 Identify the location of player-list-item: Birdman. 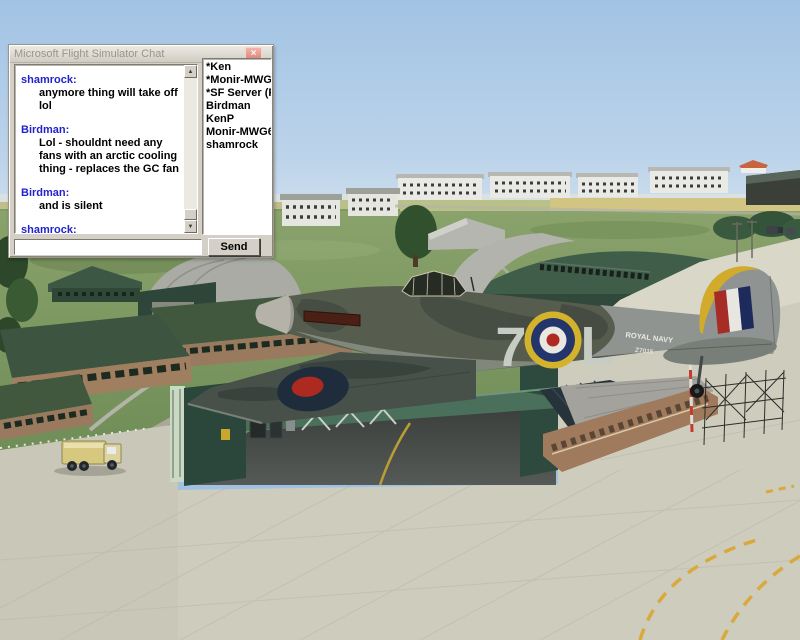
(228, 106).